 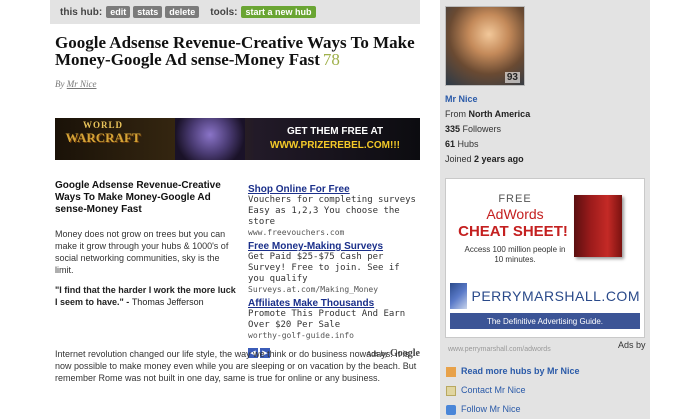 What do you see at coordinates (515, 214) in the screenshot?
I see `ad-adwords-text: AdWords` at bounding box center [515, 214].